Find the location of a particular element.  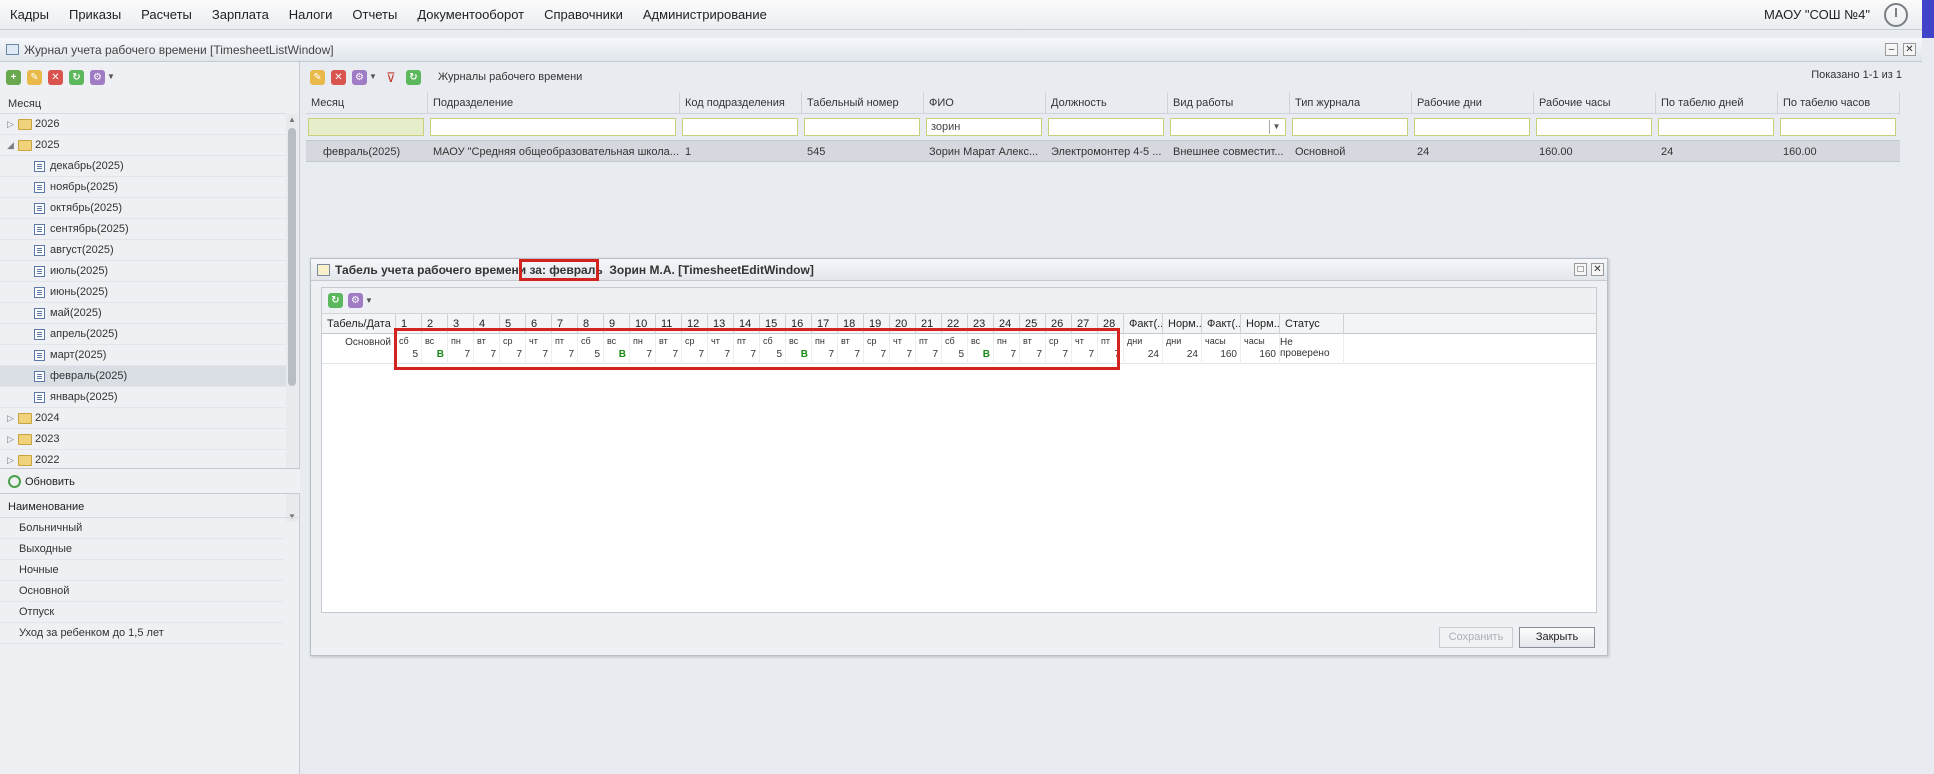

column-header: Должность is located at coordinates (1107, 103).